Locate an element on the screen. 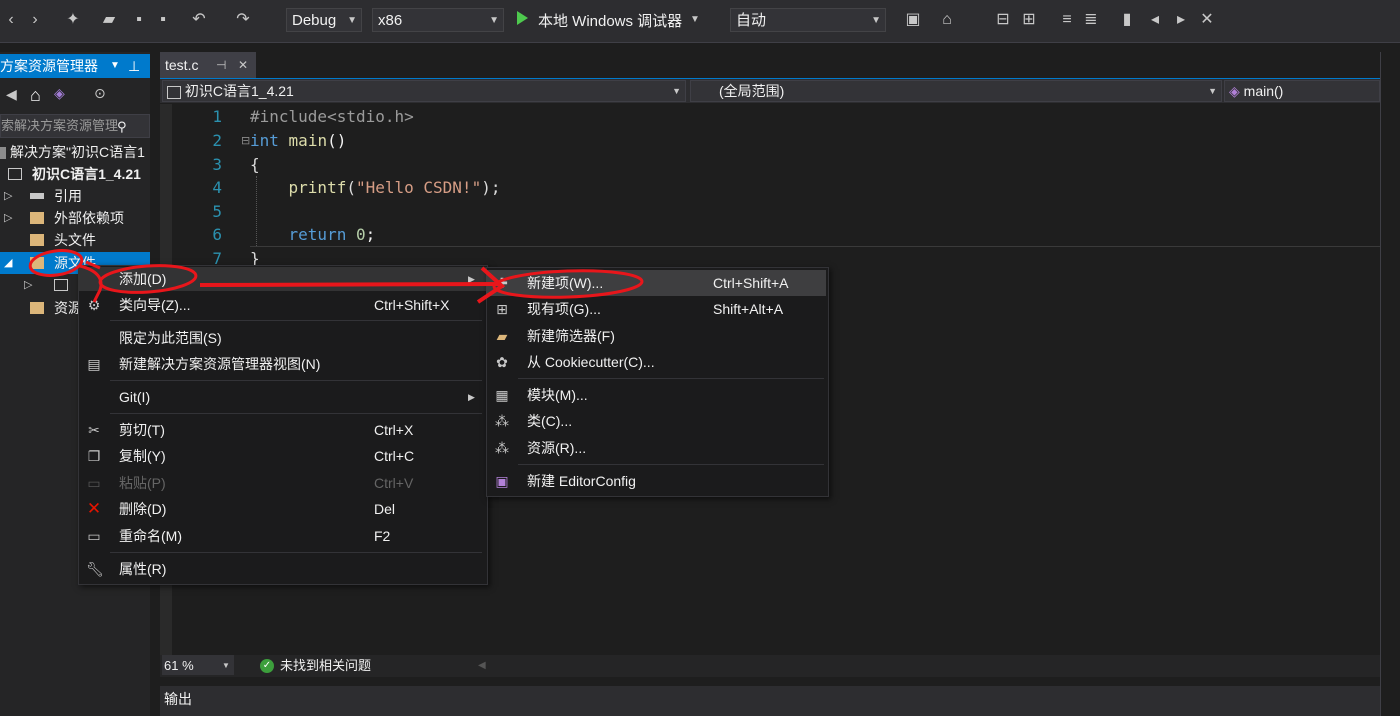 This screenshot has width=1400, height=716. submenu-item-new-filter: ▰ 新建筛选器(F) is located at coordinates (656, 336).